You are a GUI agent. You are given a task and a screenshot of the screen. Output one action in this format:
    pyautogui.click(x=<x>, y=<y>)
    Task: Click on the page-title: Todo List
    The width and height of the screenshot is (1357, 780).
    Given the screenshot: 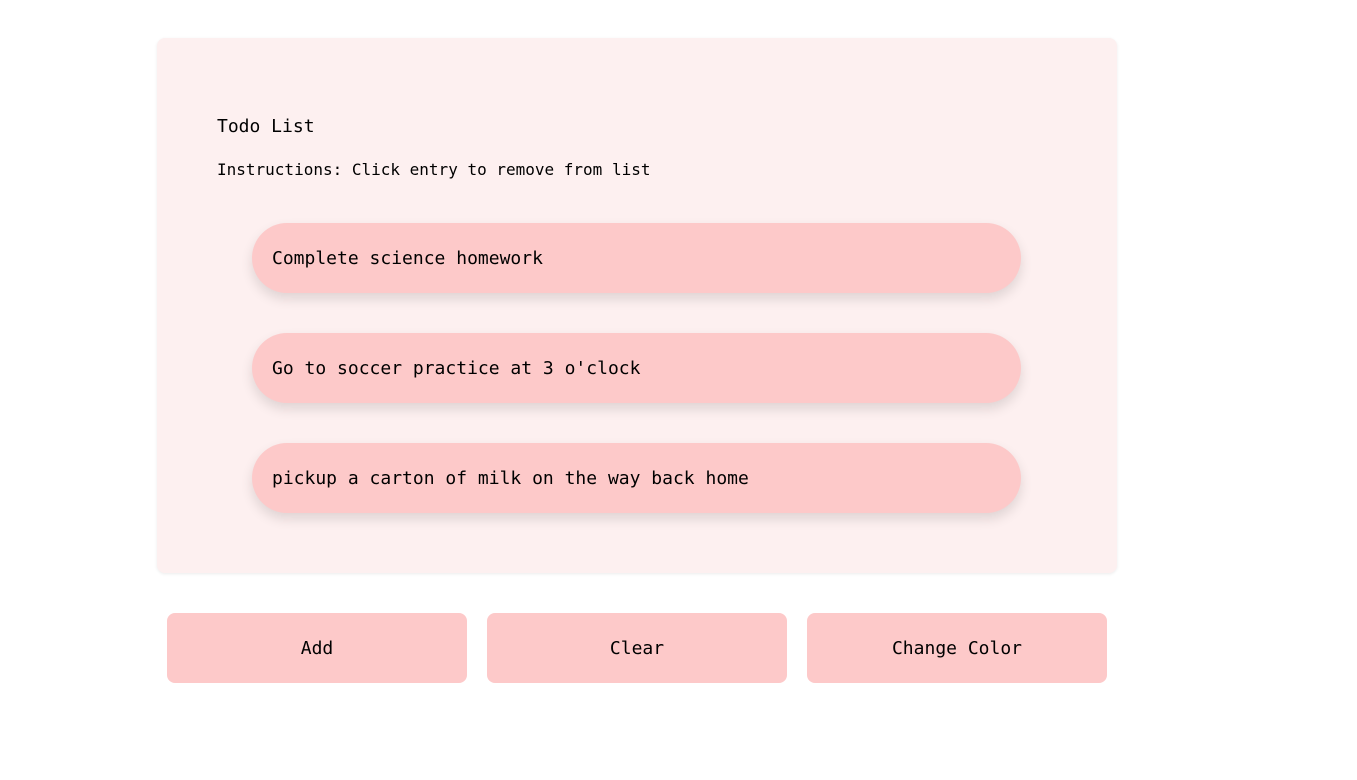 What is the action you would take?
    pyautogui.click(x=266, y=126)
    